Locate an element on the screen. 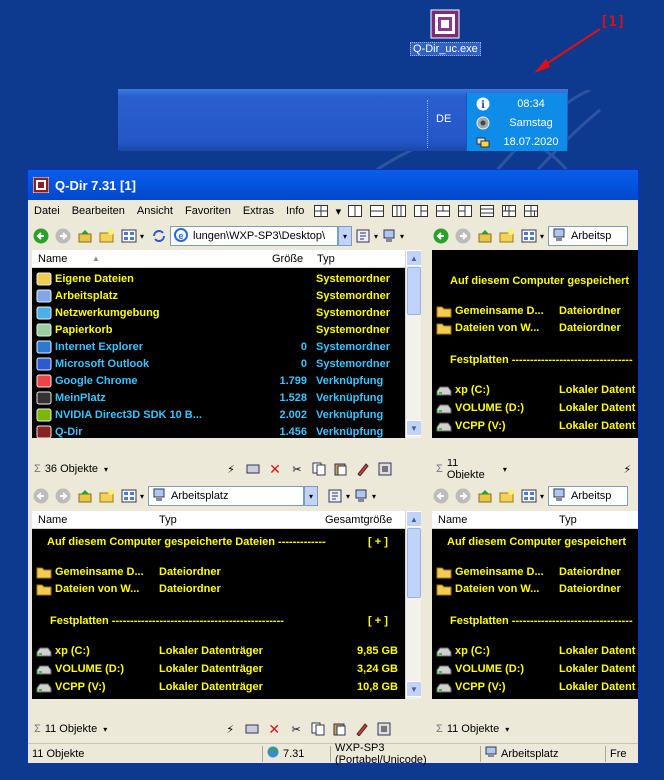 The width and height of the screenshot is (664, 780). menu-bearbeiten: Bearbeiten is located at coordinates (98, 211).